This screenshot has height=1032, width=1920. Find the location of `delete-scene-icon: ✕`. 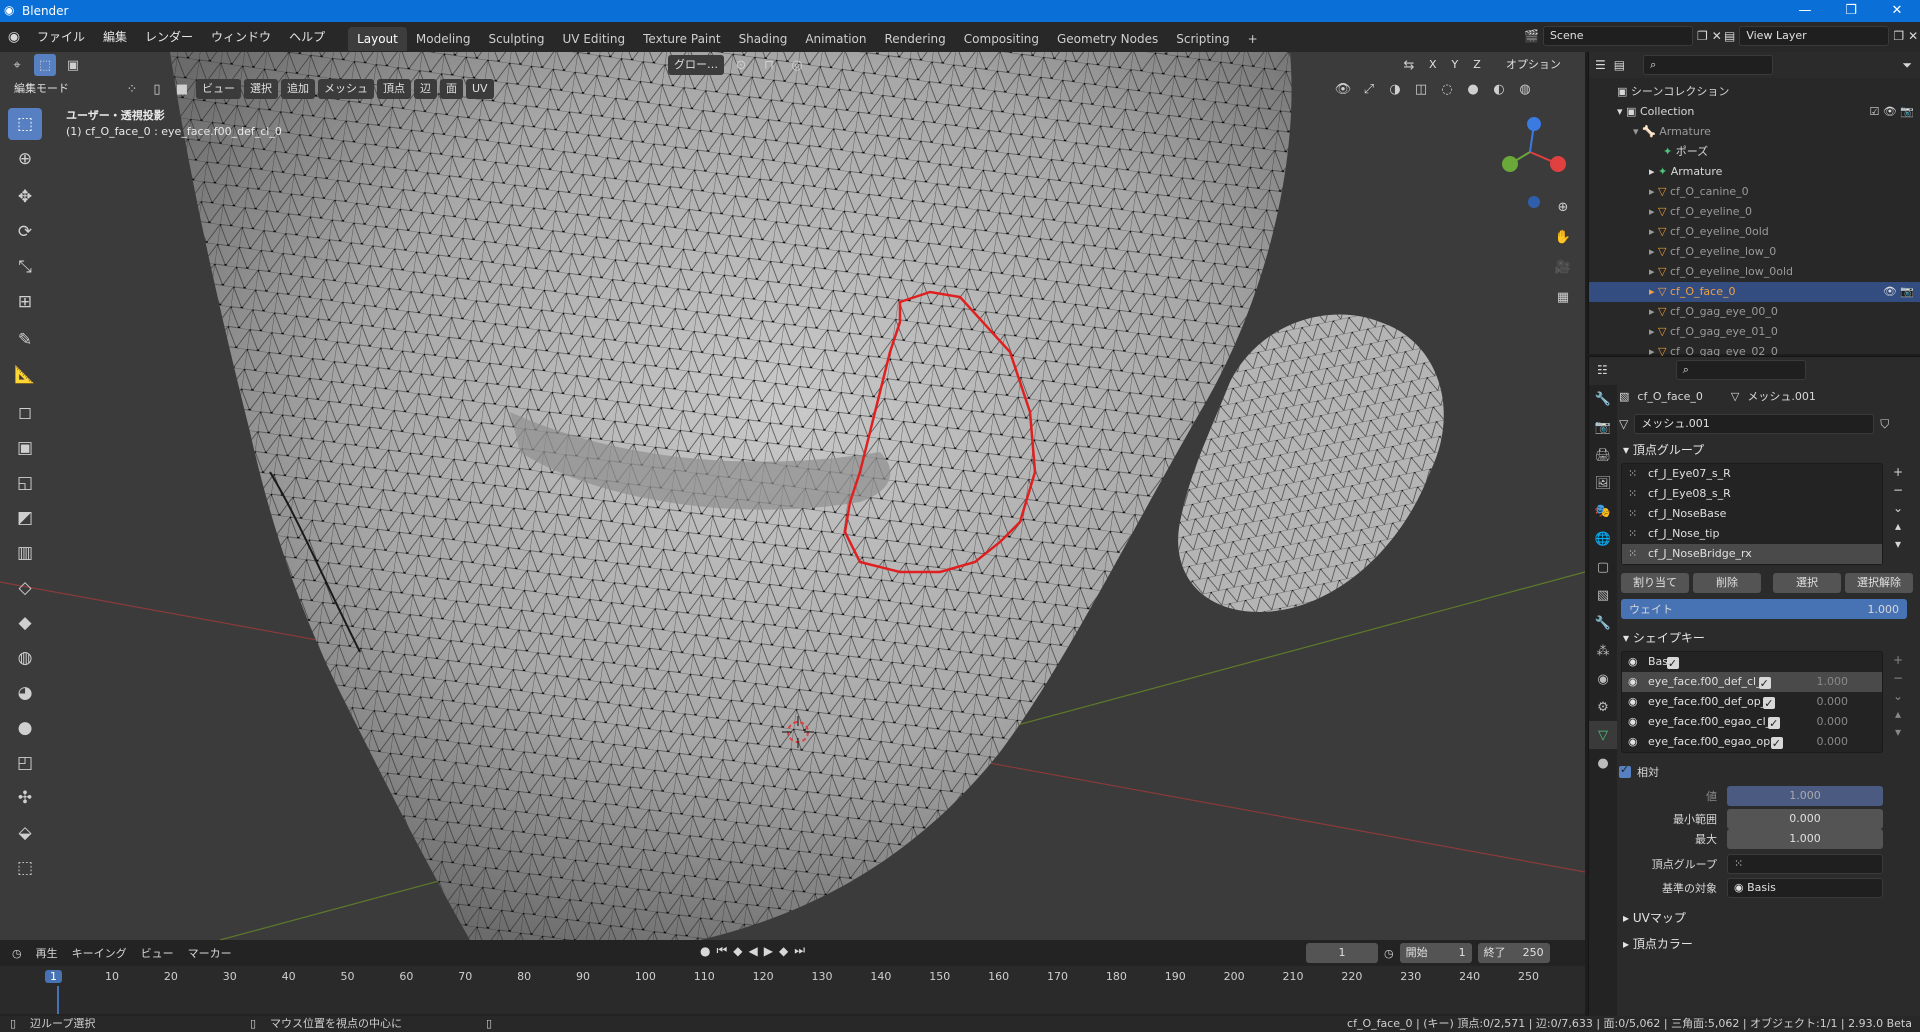

delete-scene-icon: ✕ is located at coordinates (1717, 36).